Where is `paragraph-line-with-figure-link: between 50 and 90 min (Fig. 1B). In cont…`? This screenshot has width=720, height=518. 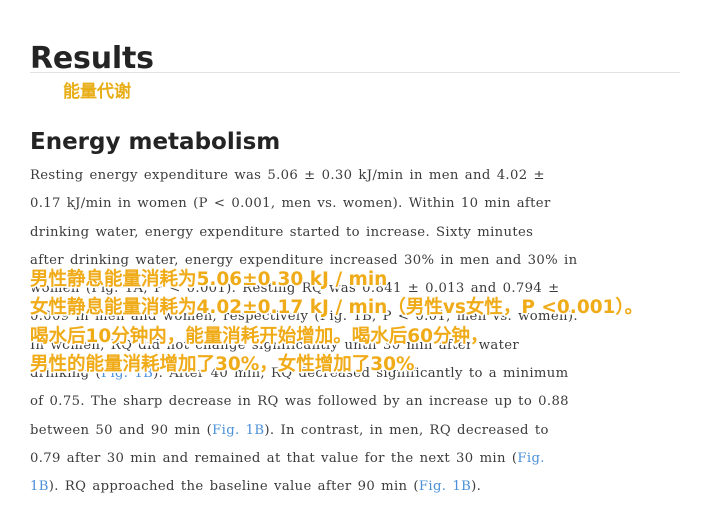 paragraph-line-with-figure-link: between 50 and 90 min (Fig. 1B). In cont… is located at coordinates (289, 430).